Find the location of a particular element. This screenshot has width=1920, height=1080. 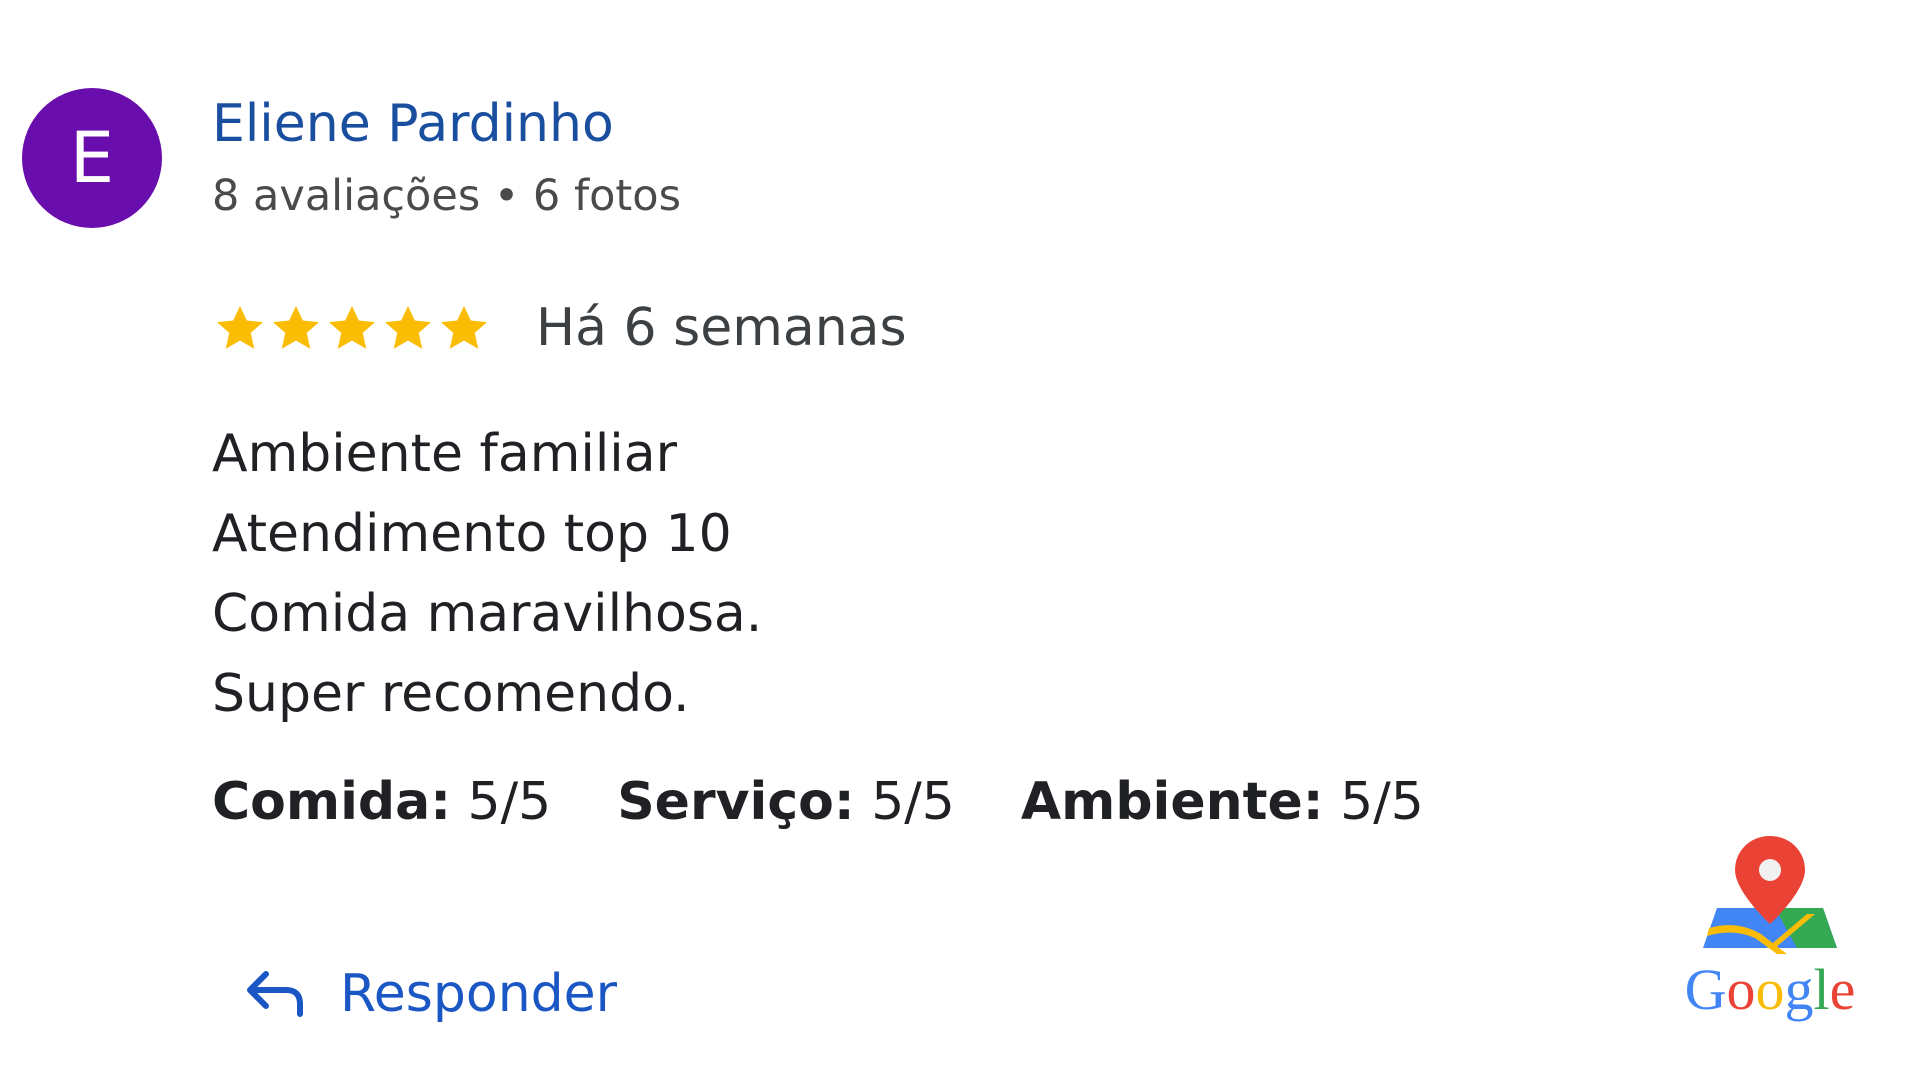

google-letter: e is located at coordinates (1842, 989).